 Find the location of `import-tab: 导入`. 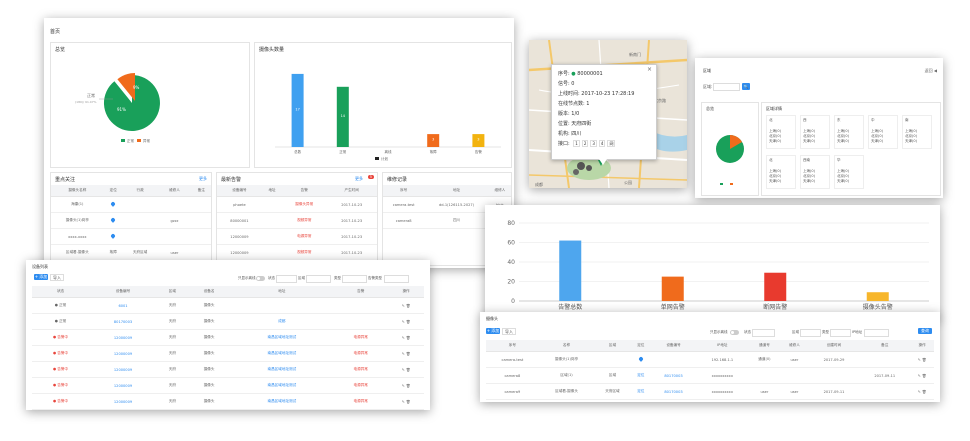

import-tab: 导入 is located at coordinates (57, 277).